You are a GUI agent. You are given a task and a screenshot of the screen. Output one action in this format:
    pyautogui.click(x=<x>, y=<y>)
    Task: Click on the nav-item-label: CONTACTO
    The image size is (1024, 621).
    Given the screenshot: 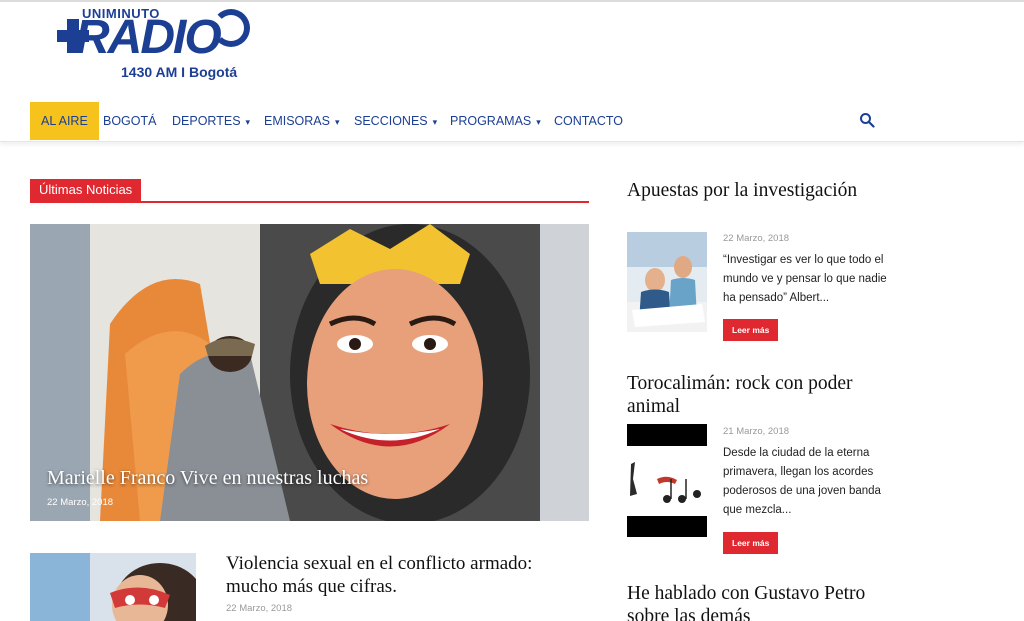 What is the action you would take?
    pyautogui.click(x=588, y=121)
    